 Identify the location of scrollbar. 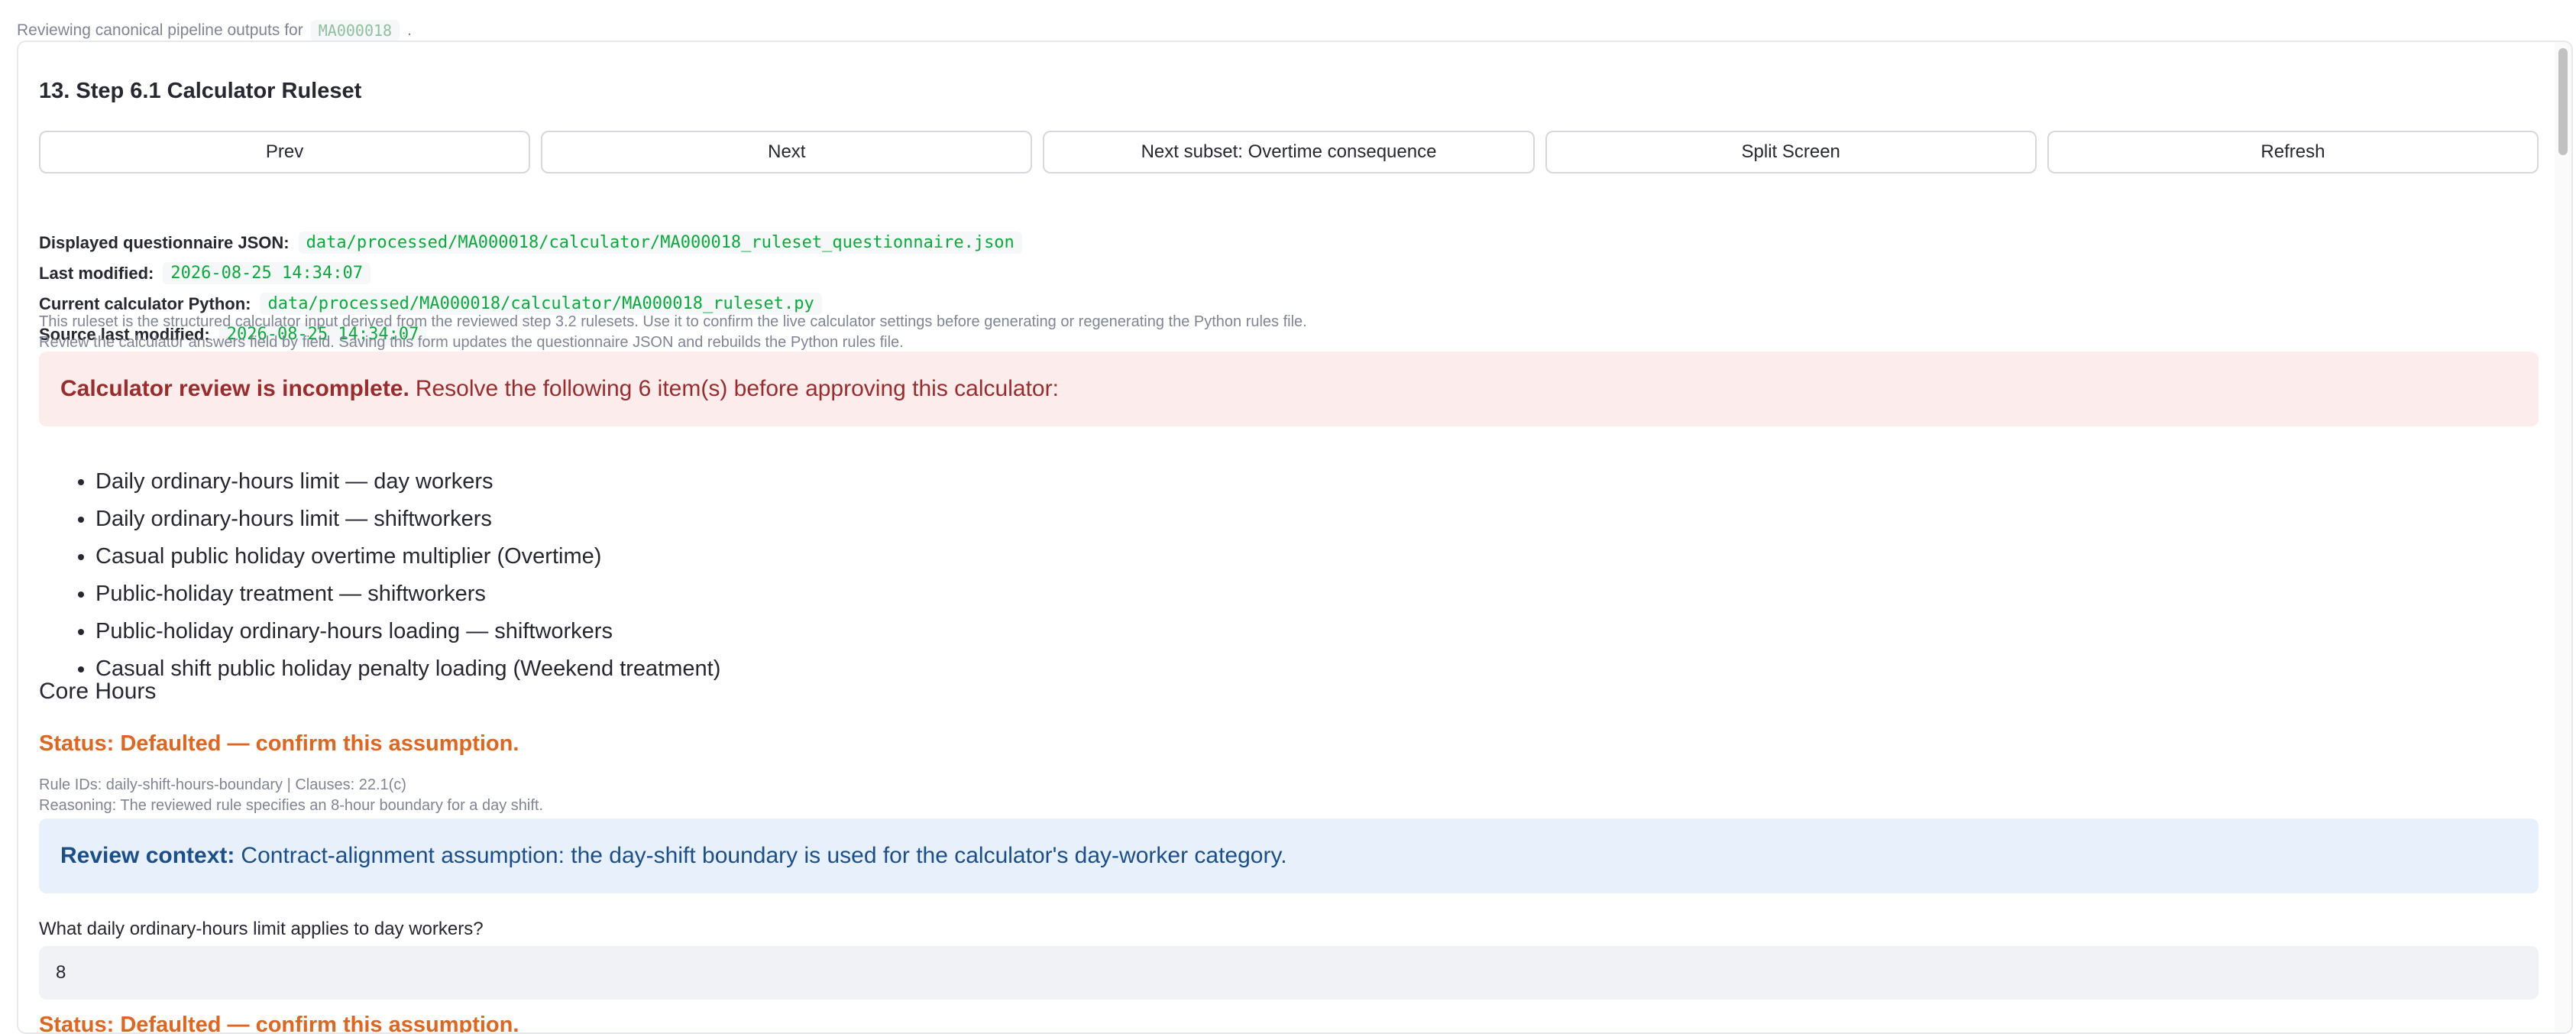
(2563, 537).